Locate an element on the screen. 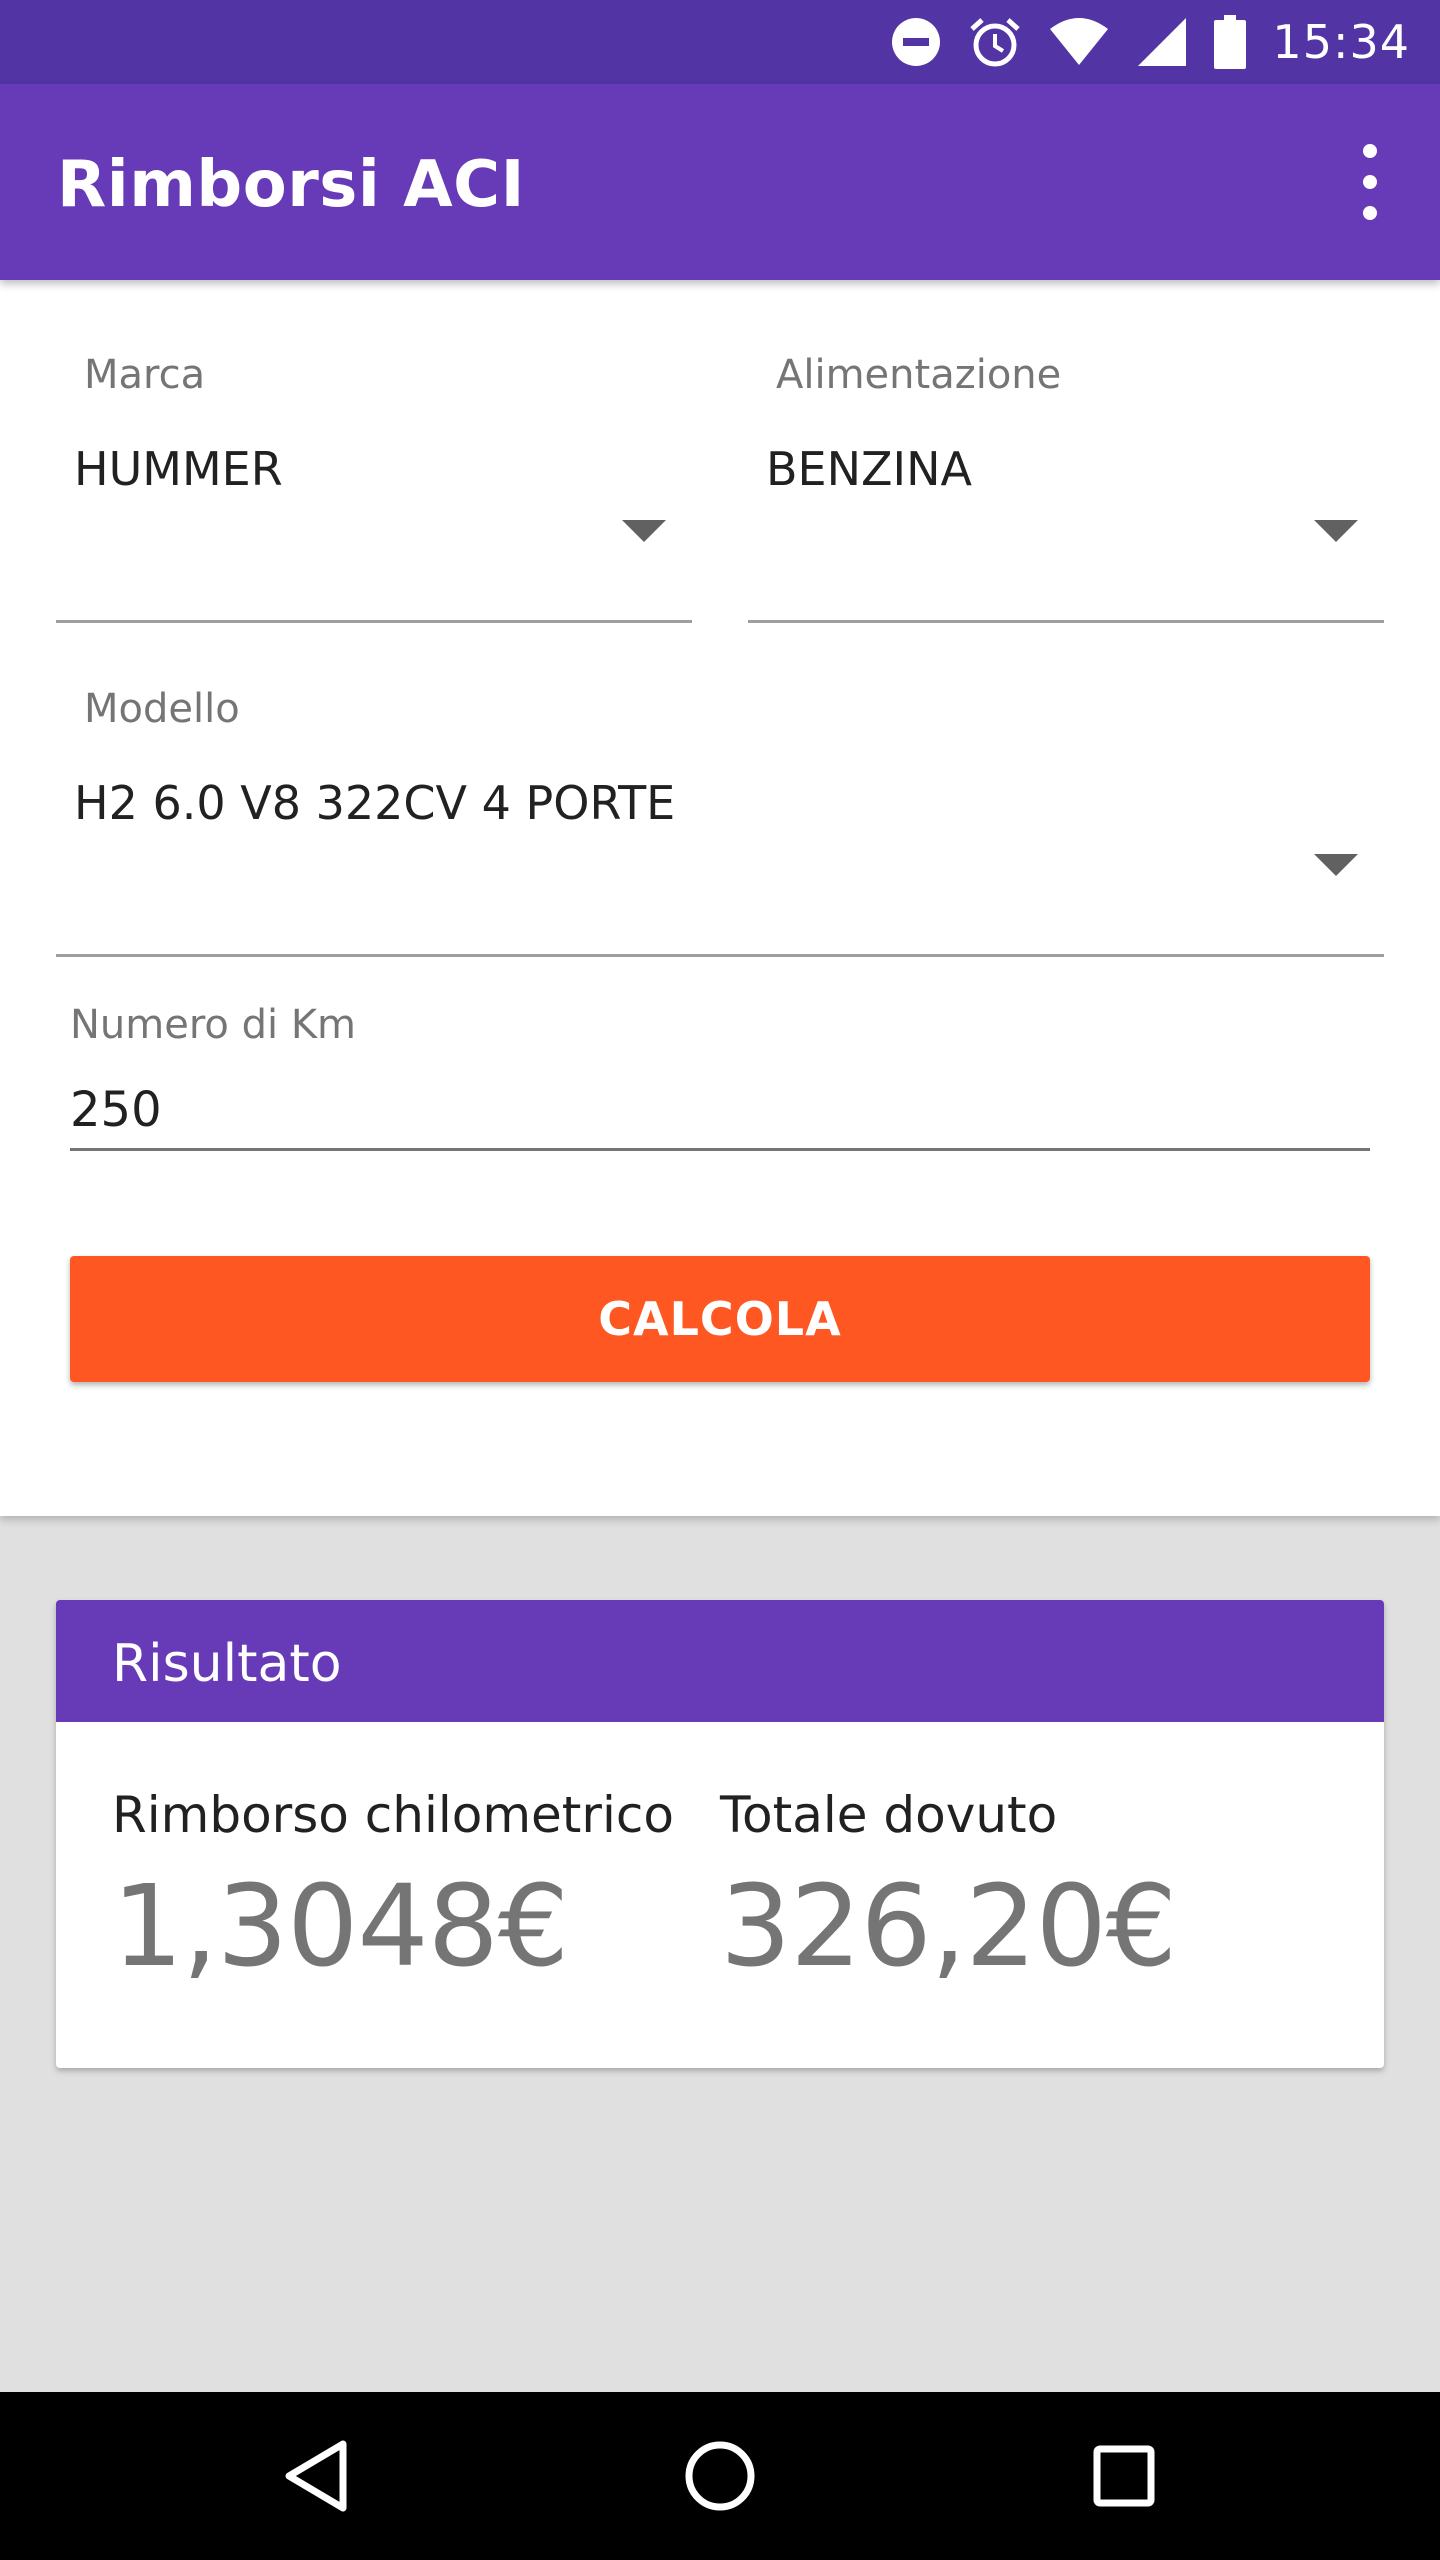  recents-icon is located at coordinates (1124, 2476).